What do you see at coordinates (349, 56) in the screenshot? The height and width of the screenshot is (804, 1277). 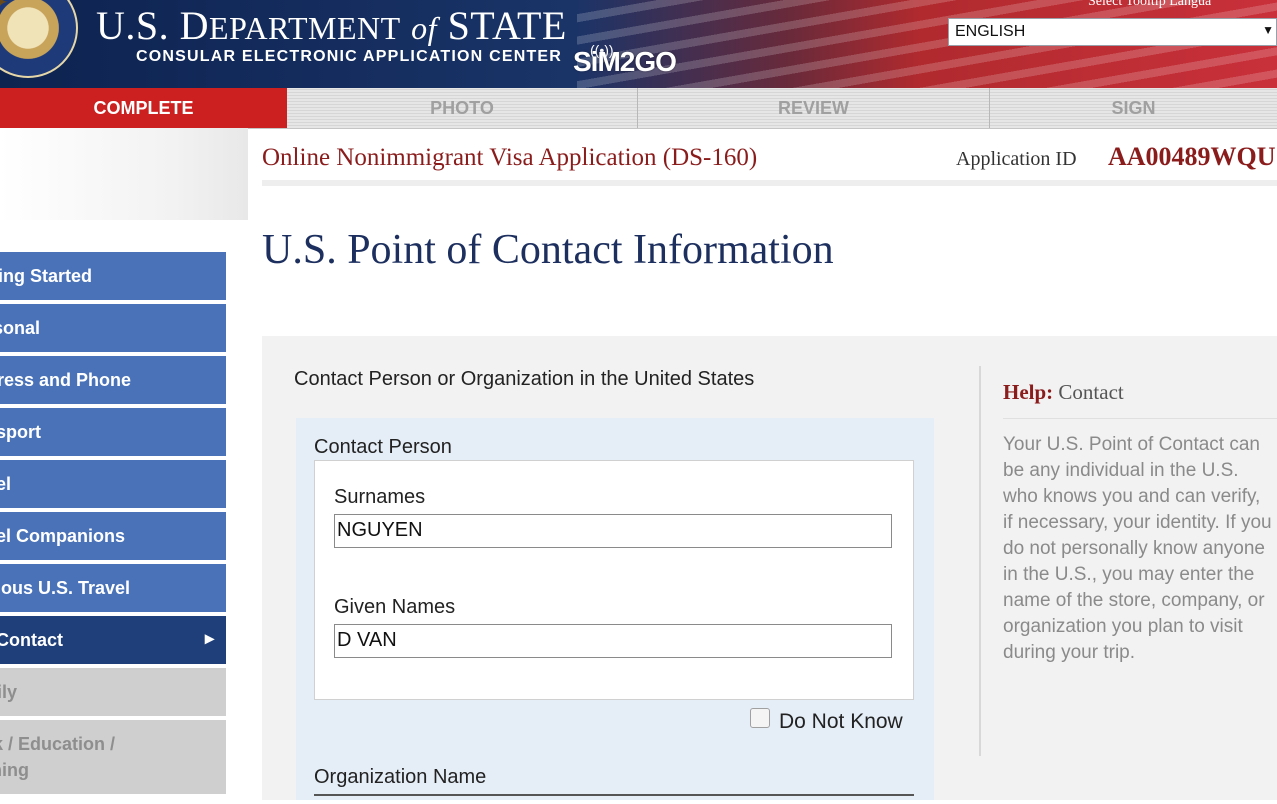 I see `department-subtitle: CONSULAR ELECTRONIC APPLICATION CENTER` at bounding box center [349, 56].